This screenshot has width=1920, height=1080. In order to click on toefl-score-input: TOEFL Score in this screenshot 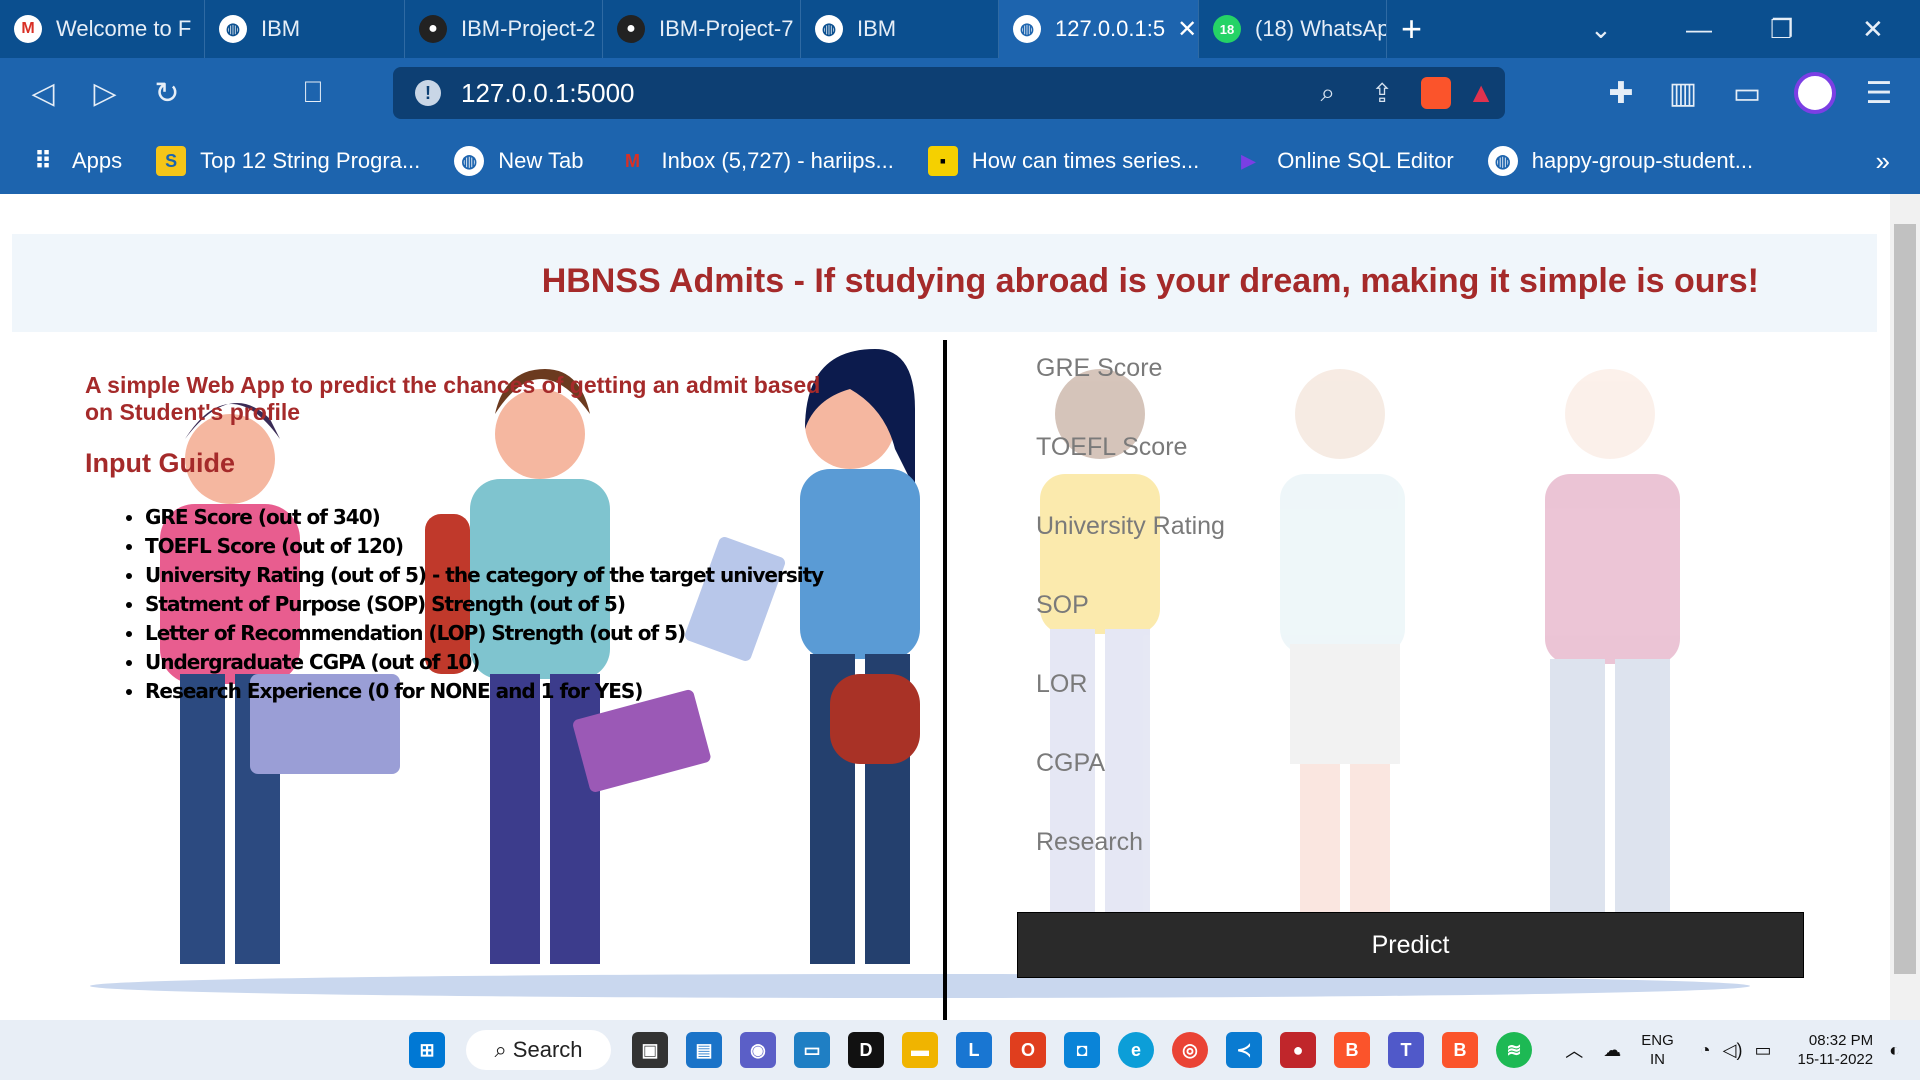, I will do `click(1130, 472)`.